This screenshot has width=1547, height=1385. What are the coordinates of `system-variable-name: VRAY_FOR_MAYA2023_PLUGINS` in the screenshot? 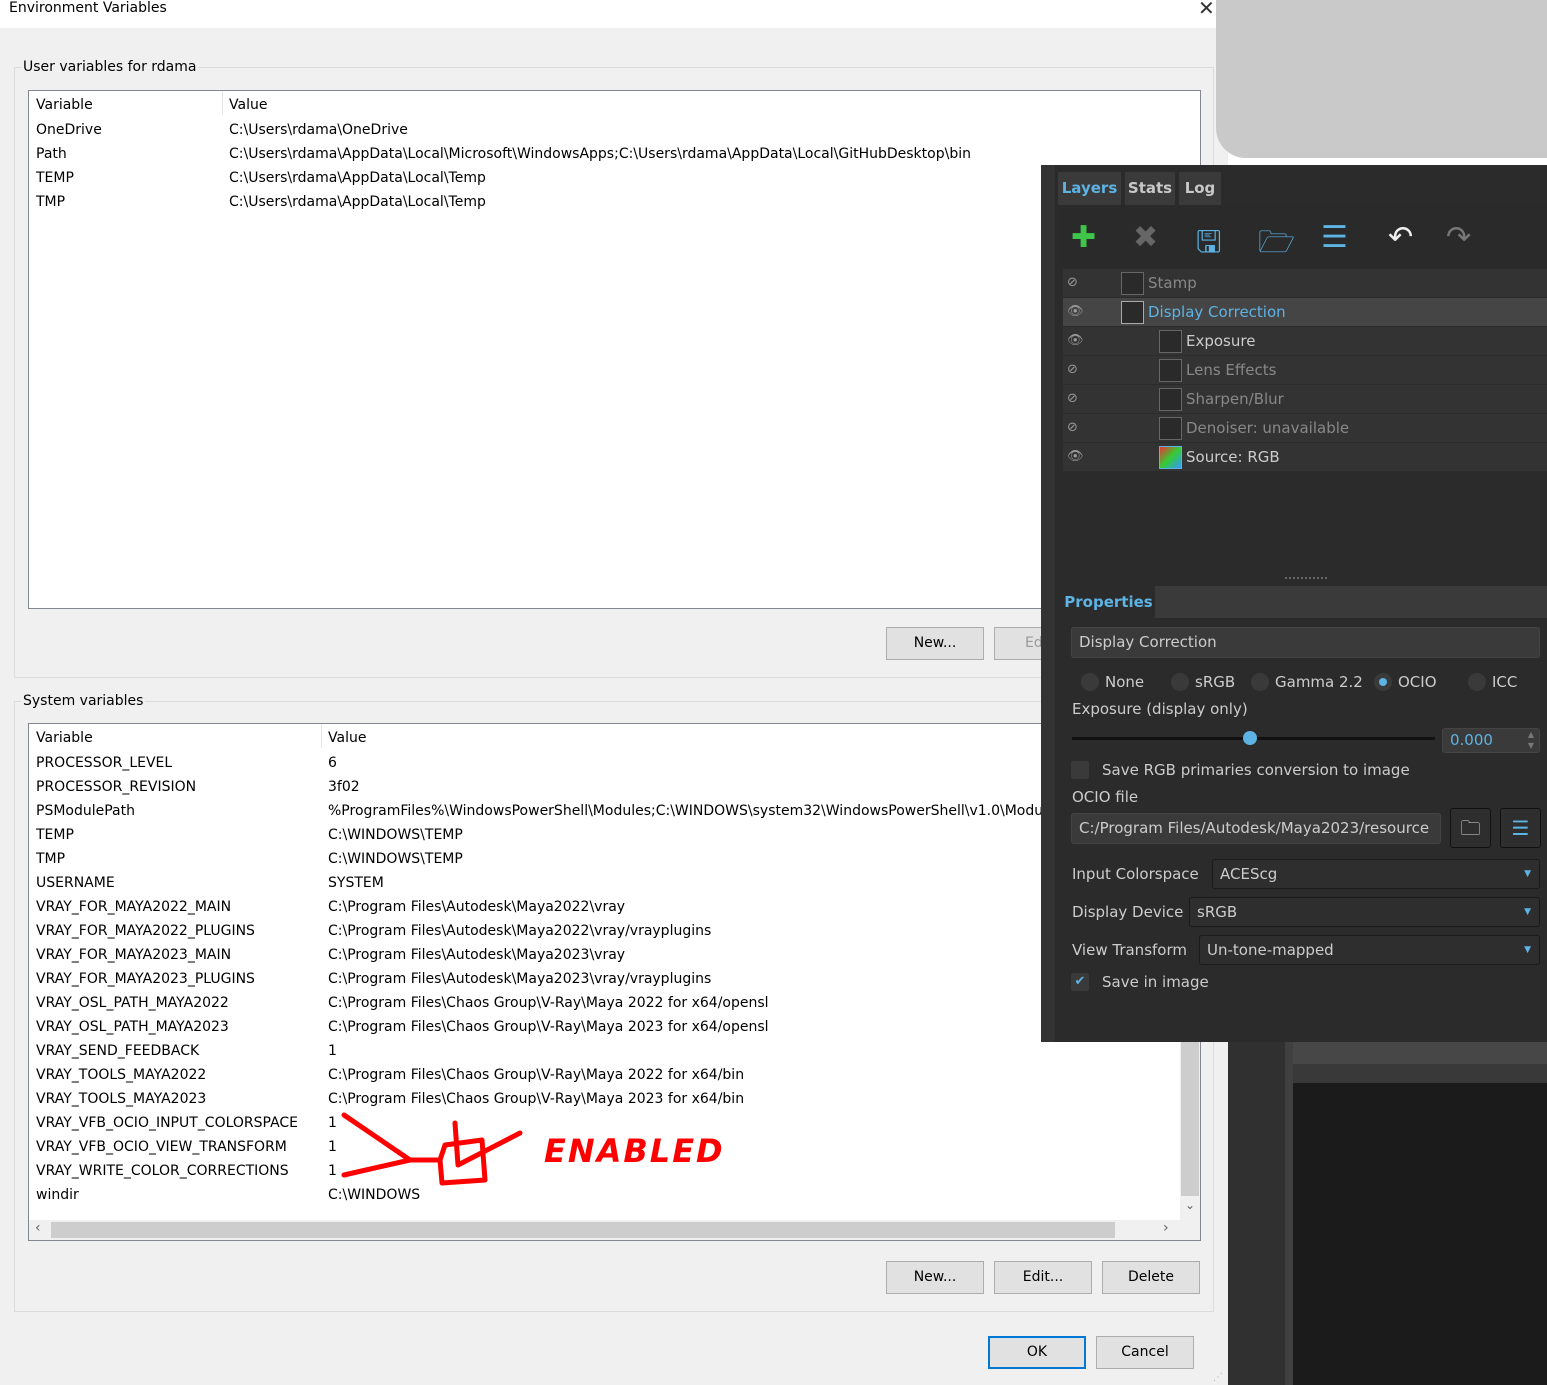 It's located at (145, 979).